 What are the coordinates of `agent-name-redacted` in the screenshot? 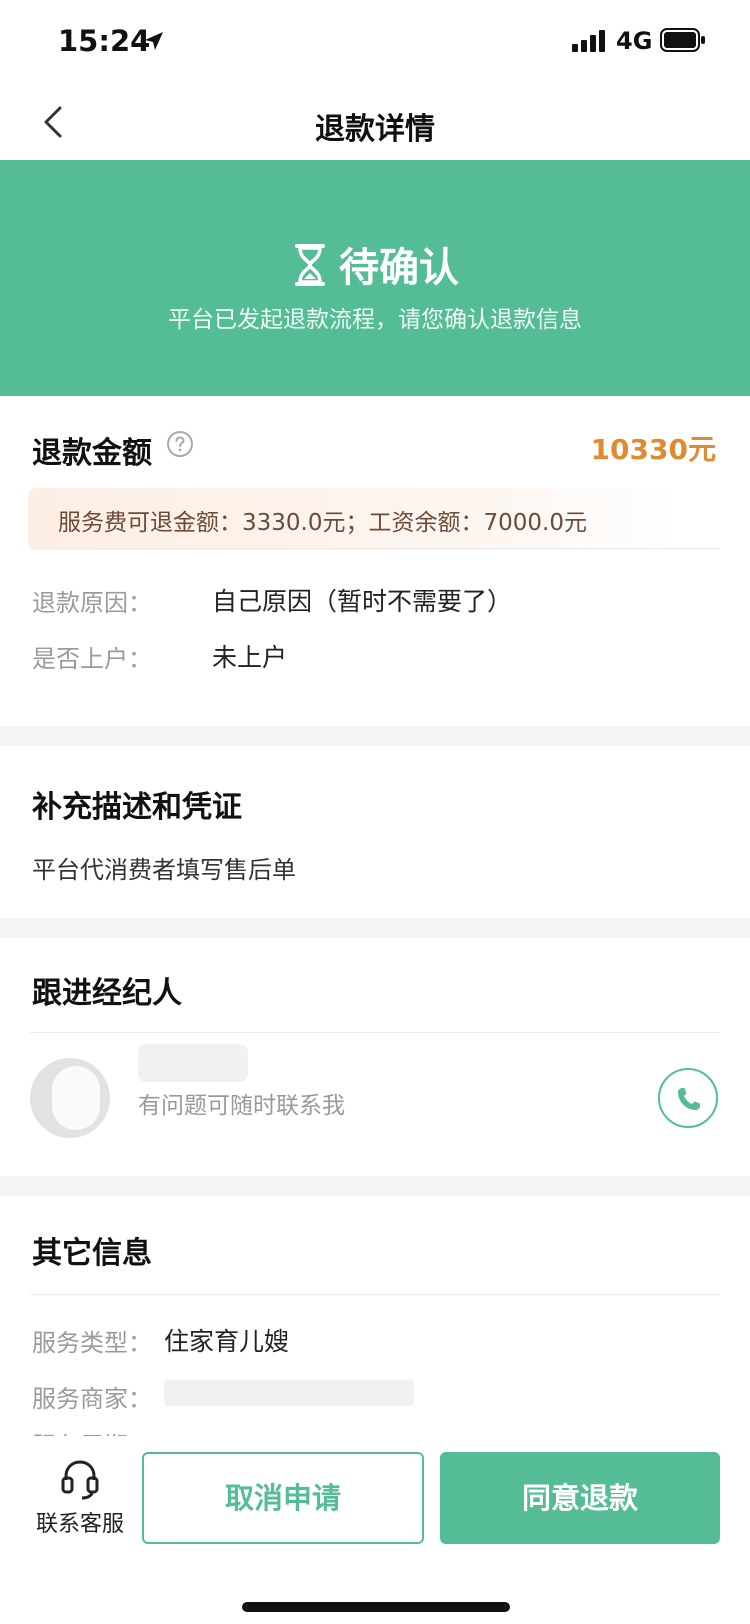 It's located at (193, 1063).